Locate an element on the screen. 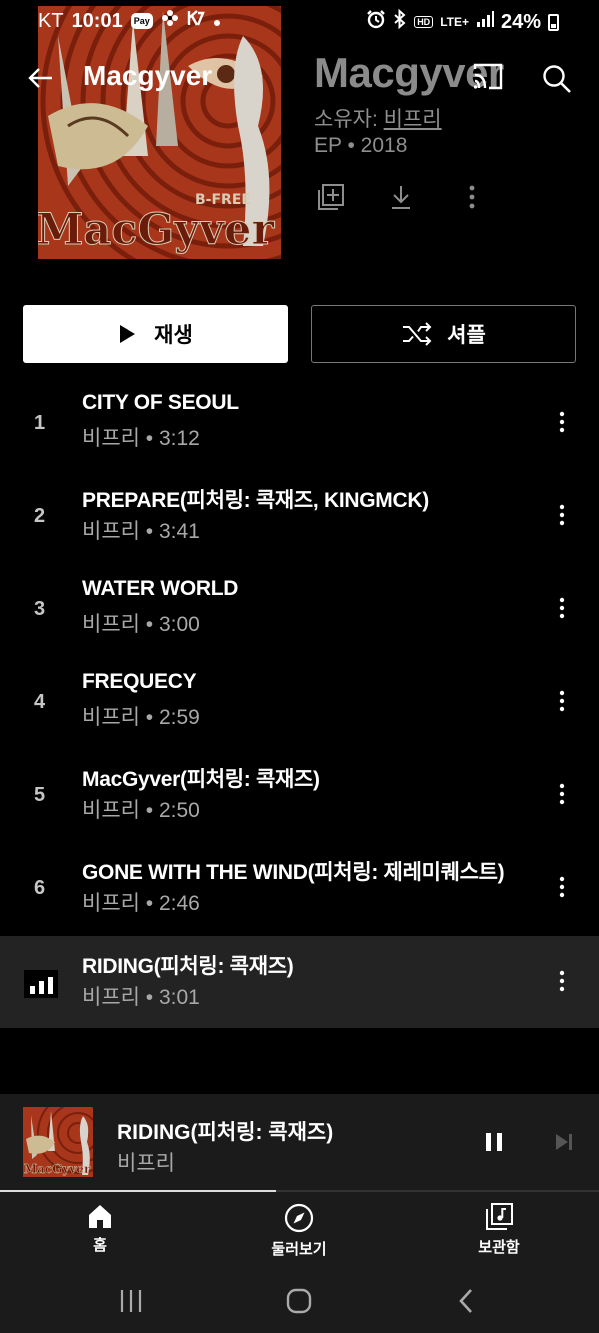  hd-voice-icon: HD is located at coordinates (424, 22).